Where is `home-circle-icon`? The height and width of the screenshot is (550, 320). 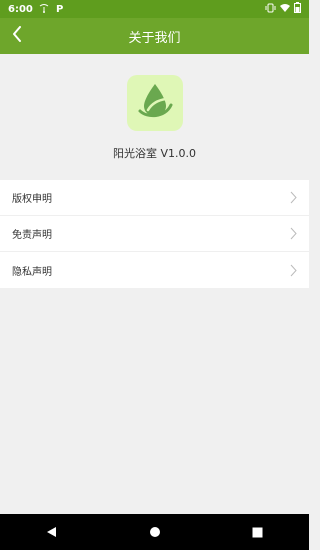
home-circle-icon is located at coordinates (155, 532).